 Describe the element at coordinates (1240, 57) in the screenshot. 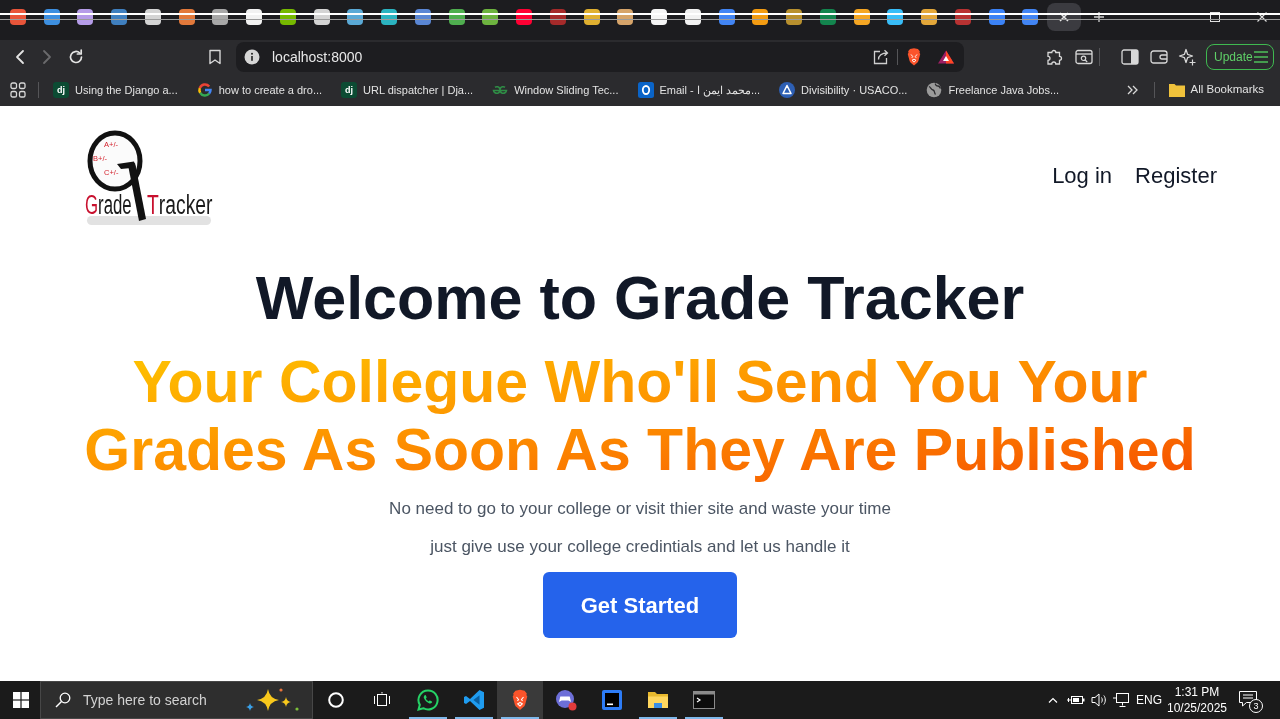

I see `update-button: Update` at that location.